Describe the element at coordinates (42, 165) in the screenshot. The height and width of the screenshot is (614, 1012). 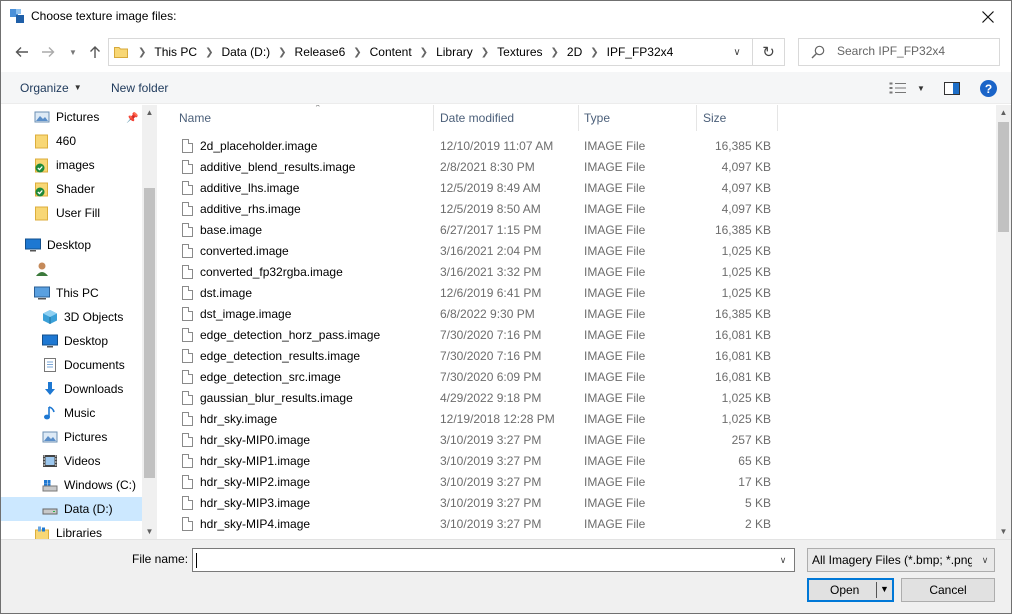
I see `folder-sync-icon` at that location.